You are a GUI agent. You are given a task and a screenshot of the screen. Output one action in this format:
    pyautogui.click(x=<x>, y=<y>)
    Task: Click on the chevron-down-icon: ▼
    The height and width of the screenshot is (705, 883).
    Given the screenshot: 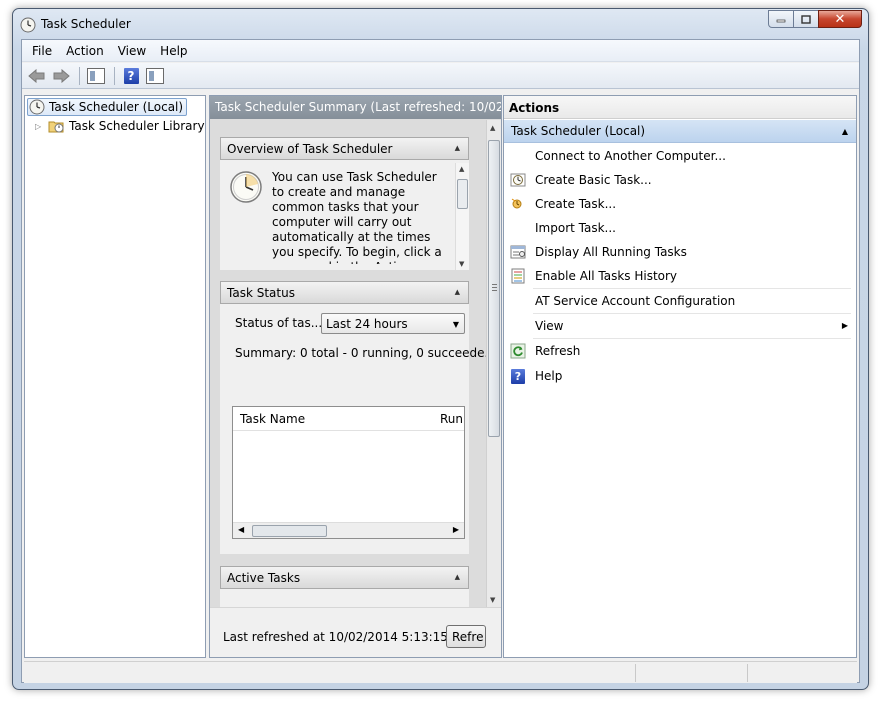 What is the action you would take?
    pyautogui.click(x=455, y=324)
    